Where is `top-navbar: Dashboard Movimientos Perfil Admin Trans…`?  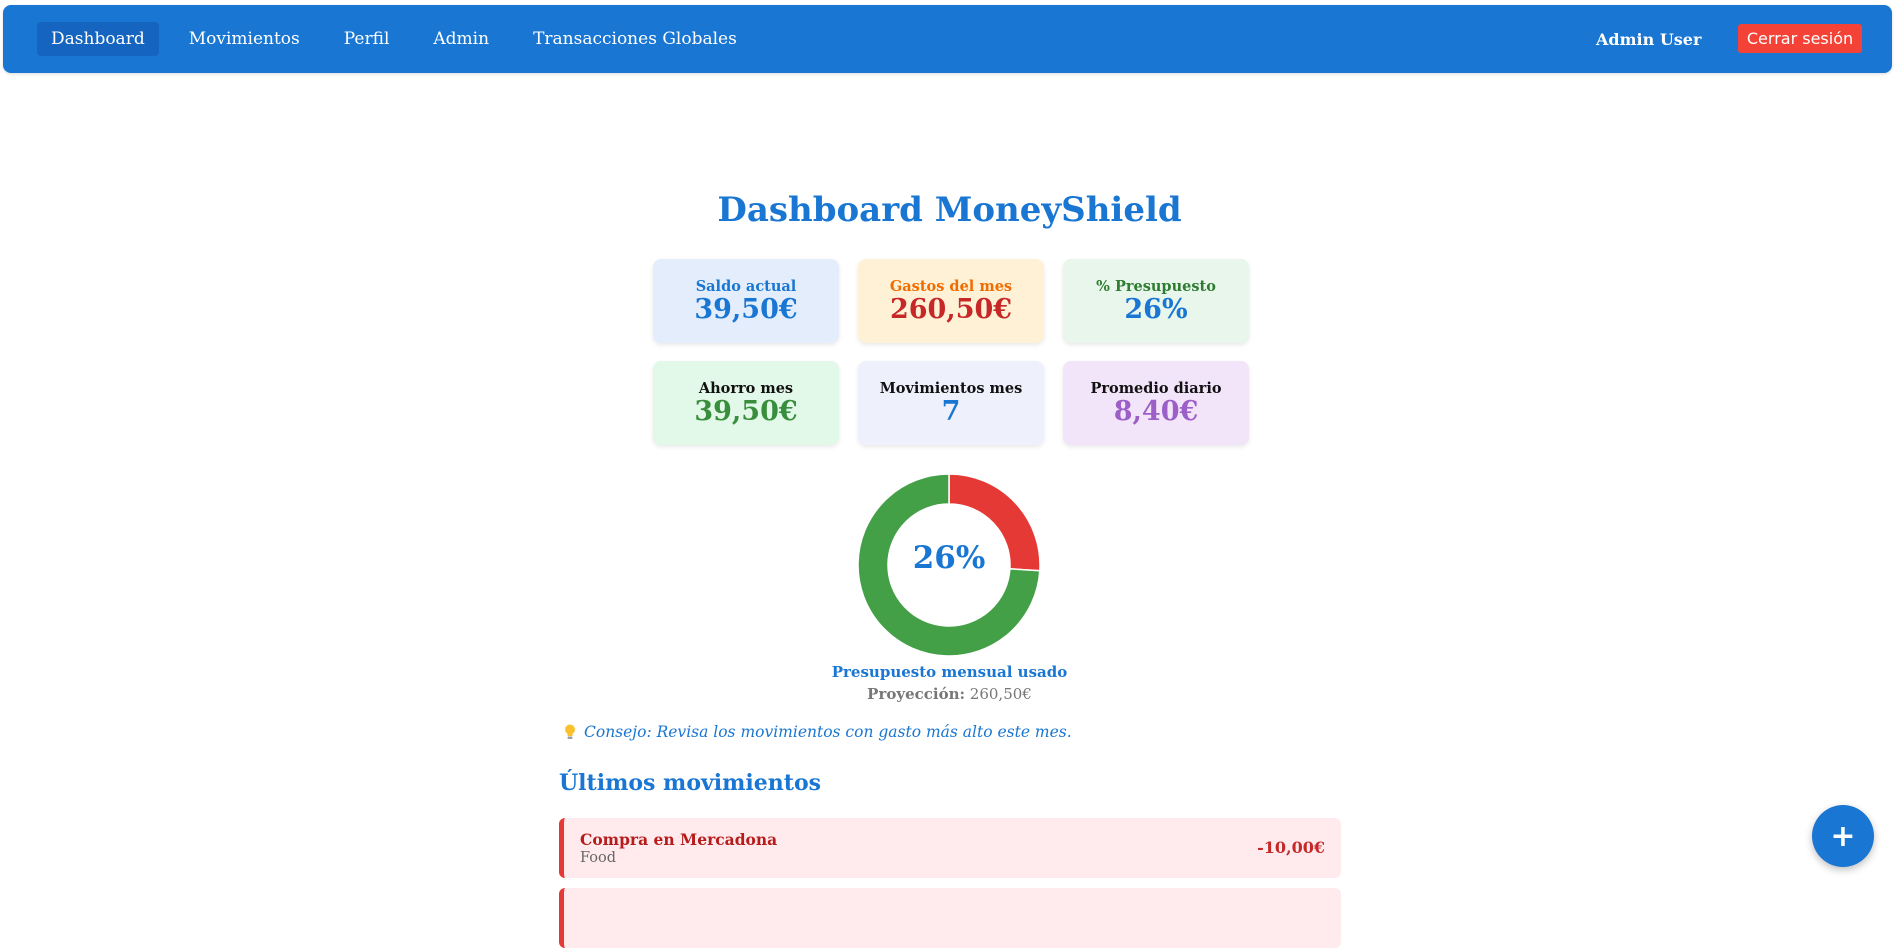
top-navbar: Dashboard Movimientos Perfil Admin Trans… is located at coordinates (947, 39).